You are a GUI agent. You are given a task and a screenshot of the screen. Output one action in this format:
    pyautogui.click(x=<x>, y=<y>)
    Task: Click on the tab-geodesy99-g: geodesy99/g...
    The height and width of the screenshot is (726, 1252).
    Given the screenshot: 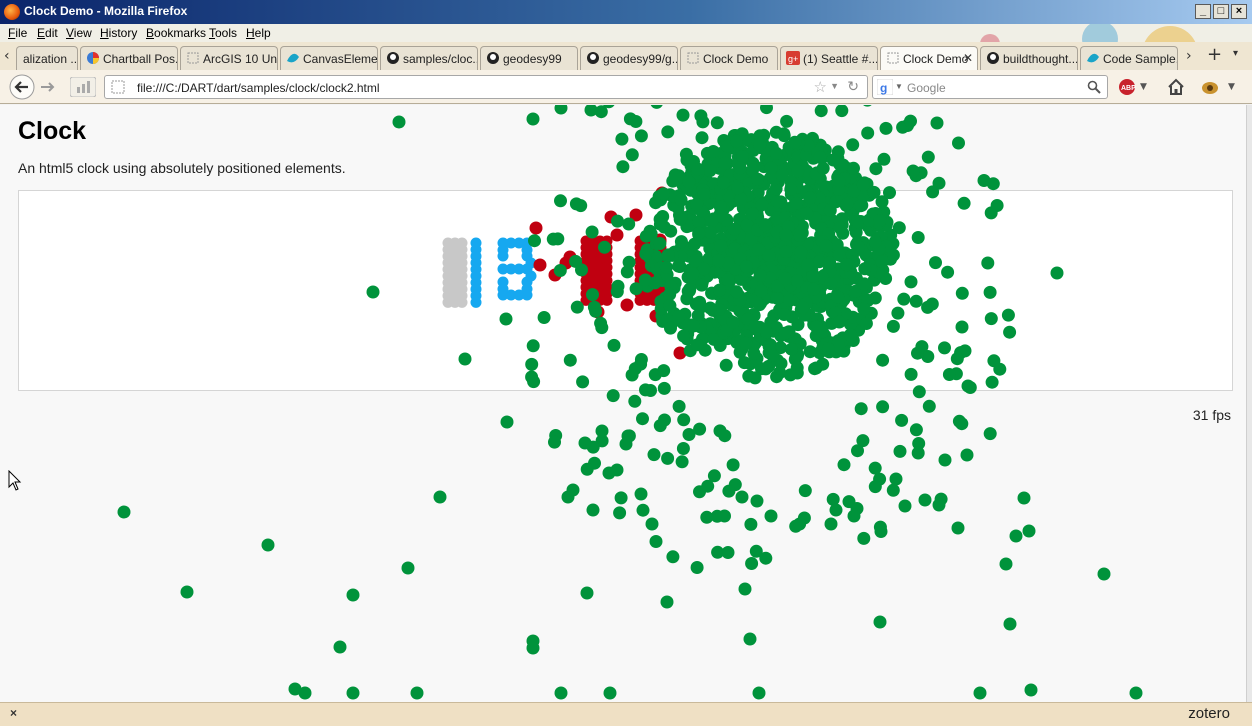 What is the action you would take?
    pyautogui.click(x=629, y=58)
    